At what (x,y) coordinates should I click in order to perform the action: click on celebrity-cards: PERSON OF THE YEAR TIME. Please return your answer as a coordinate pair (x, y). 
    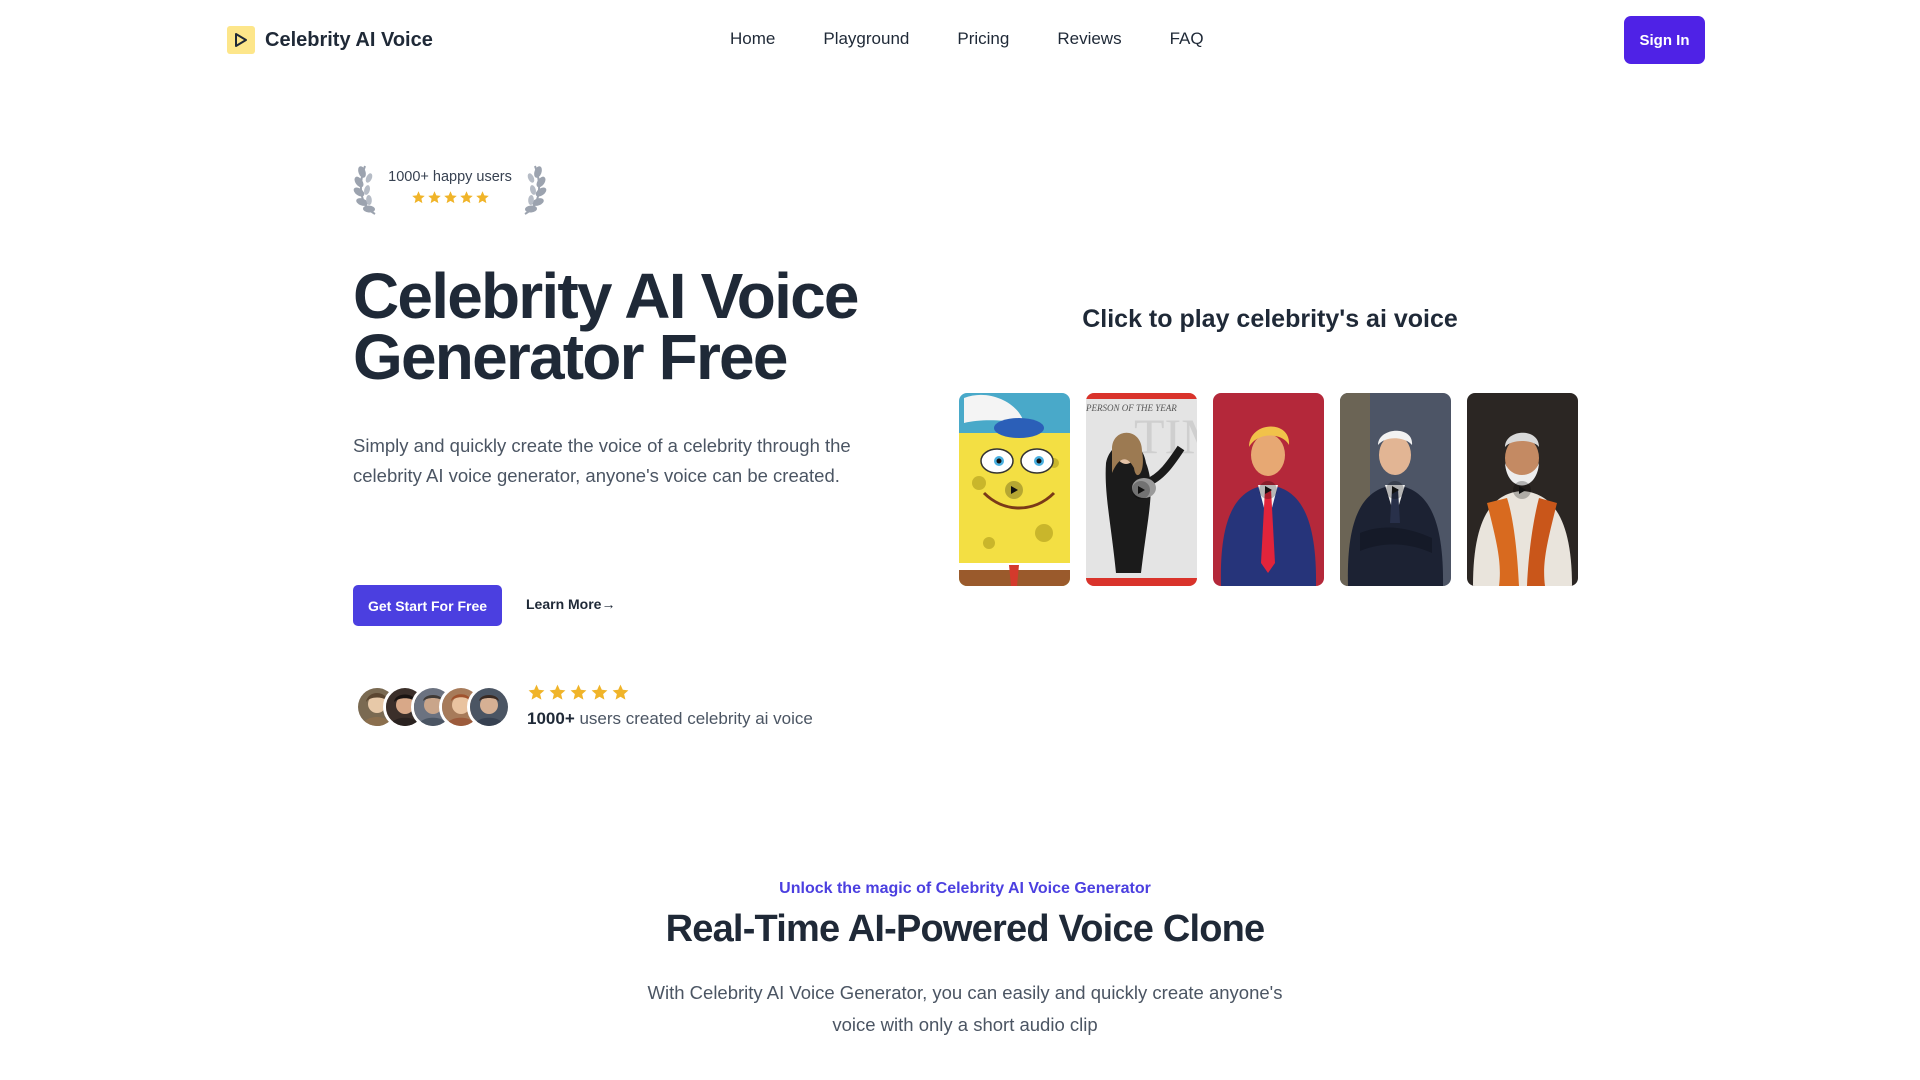
    Looking at the image, I should click on (1268, 489).